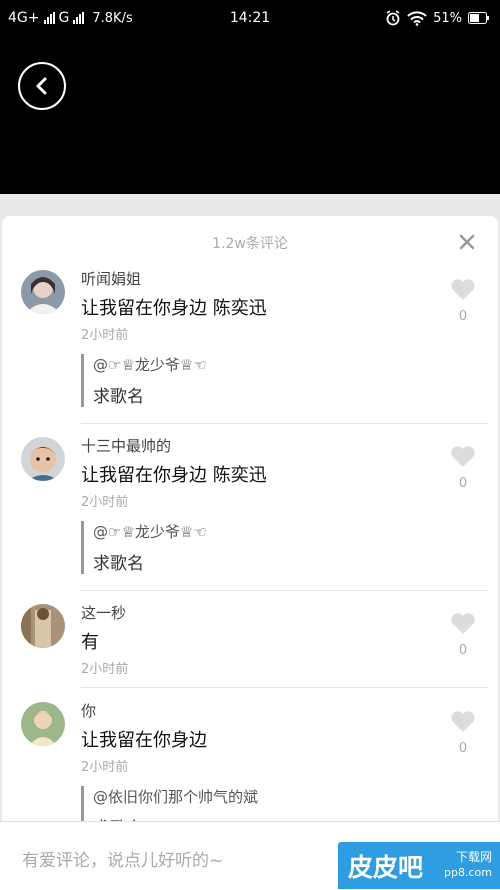 The image size is (500, 890). Describe the element at coordinates (88, 710) in the screenshot. I see `comment-username: 你` at that location.